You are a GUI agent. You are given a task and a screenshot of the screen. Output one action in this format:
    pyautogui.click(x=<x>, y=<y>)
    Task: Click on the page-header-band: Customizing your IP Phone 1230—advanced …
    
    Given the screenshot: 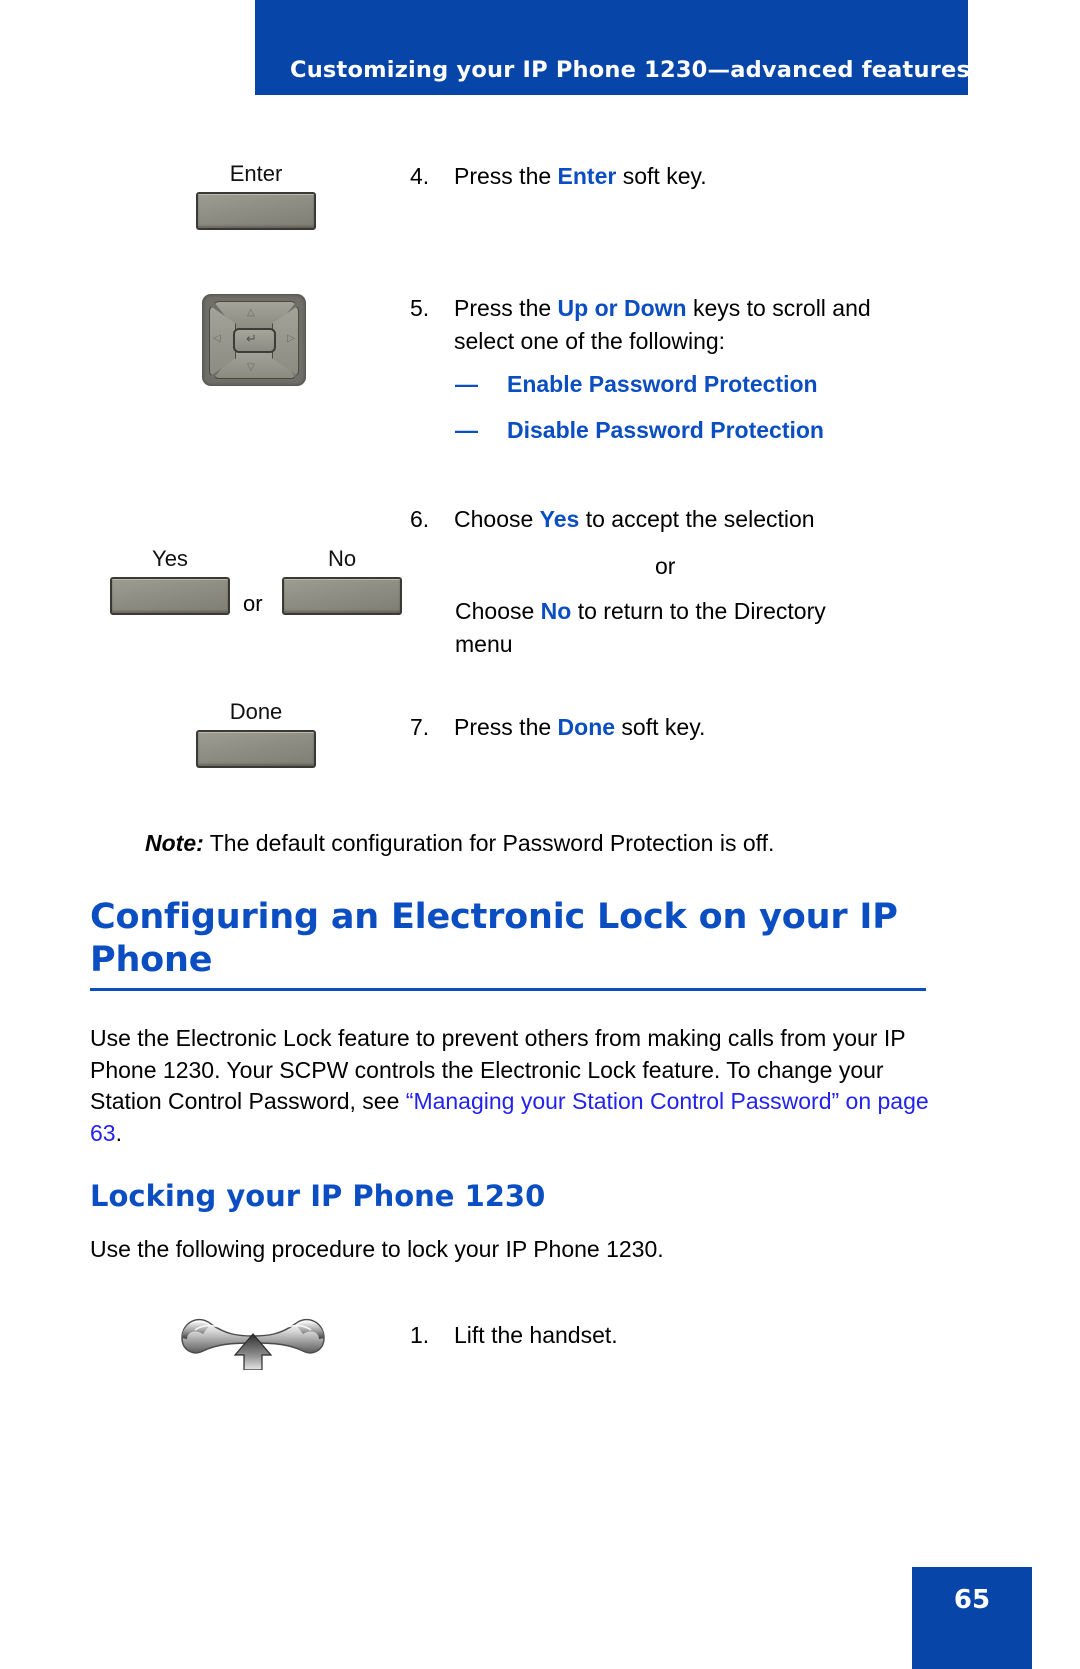 What is the action you would take?
    pyautogui.click(x=613, y=47)
    